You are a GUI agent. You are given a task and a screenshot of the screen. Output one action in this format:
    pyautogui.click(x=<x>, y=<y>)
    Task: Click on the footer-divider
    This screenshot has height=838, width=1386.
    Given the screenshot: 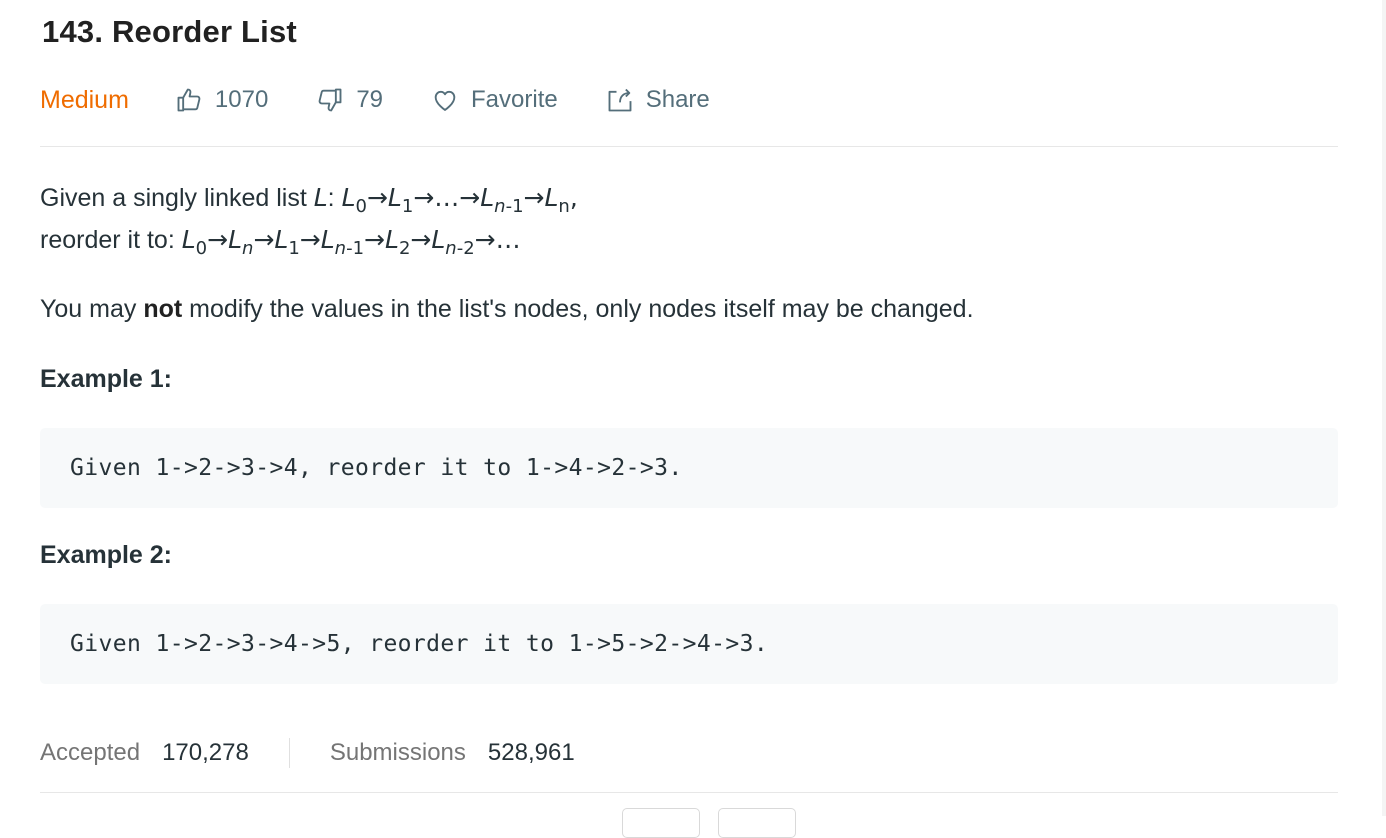 What is the action you would take?
    pyautogui.click(x=689, y=792)
    